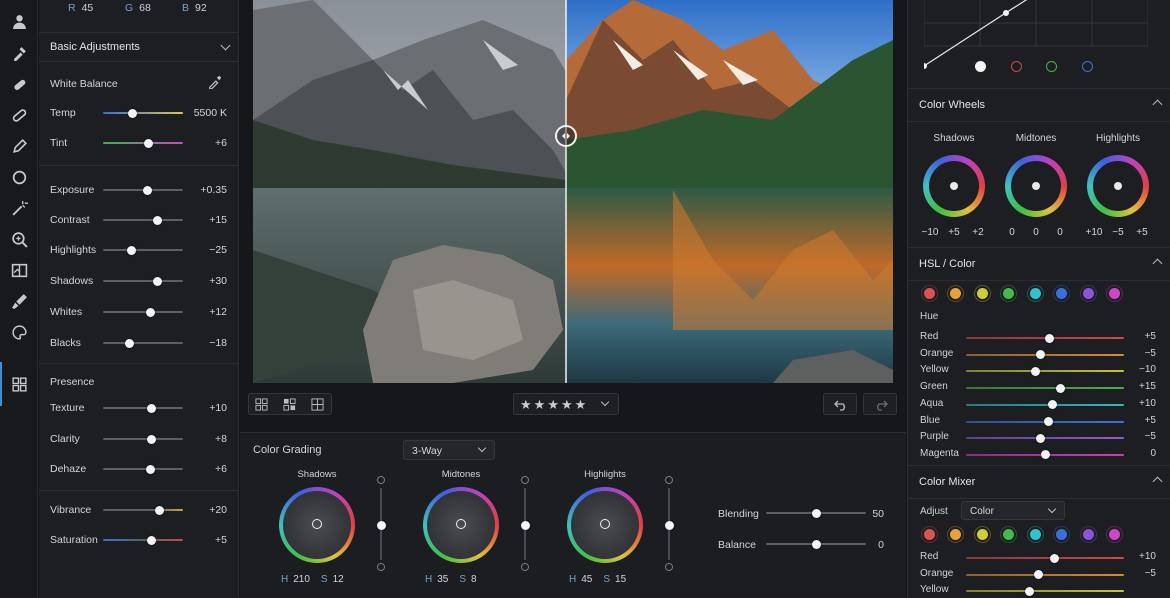 Image resolution: width=1170 pixels, height=598 pixels. Describe the element at coordinates (150, 469) in the screenshot. I see `dehaze-slider-thumb` at that location.